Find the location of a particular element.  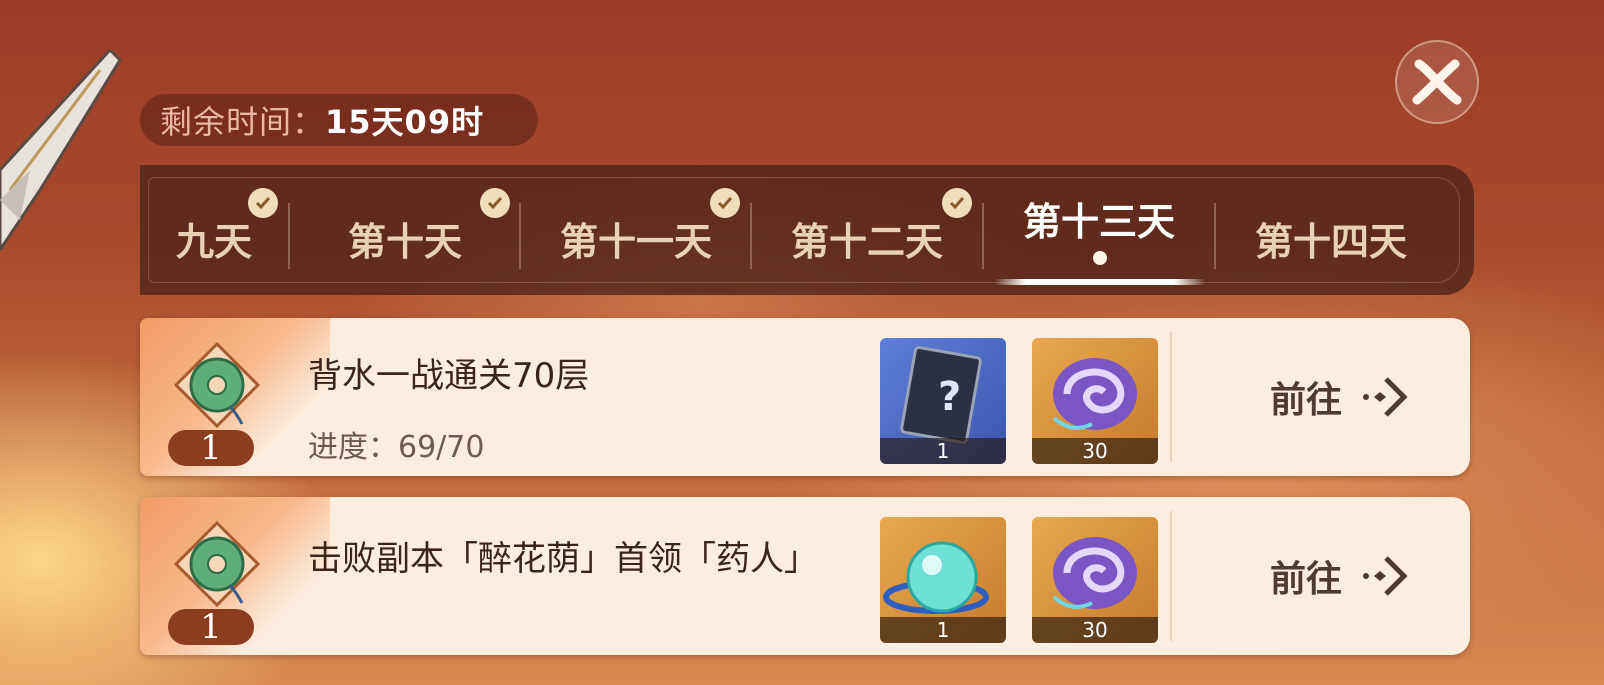

tab-label: 第十三天 is located at coordinates (1098, 221).